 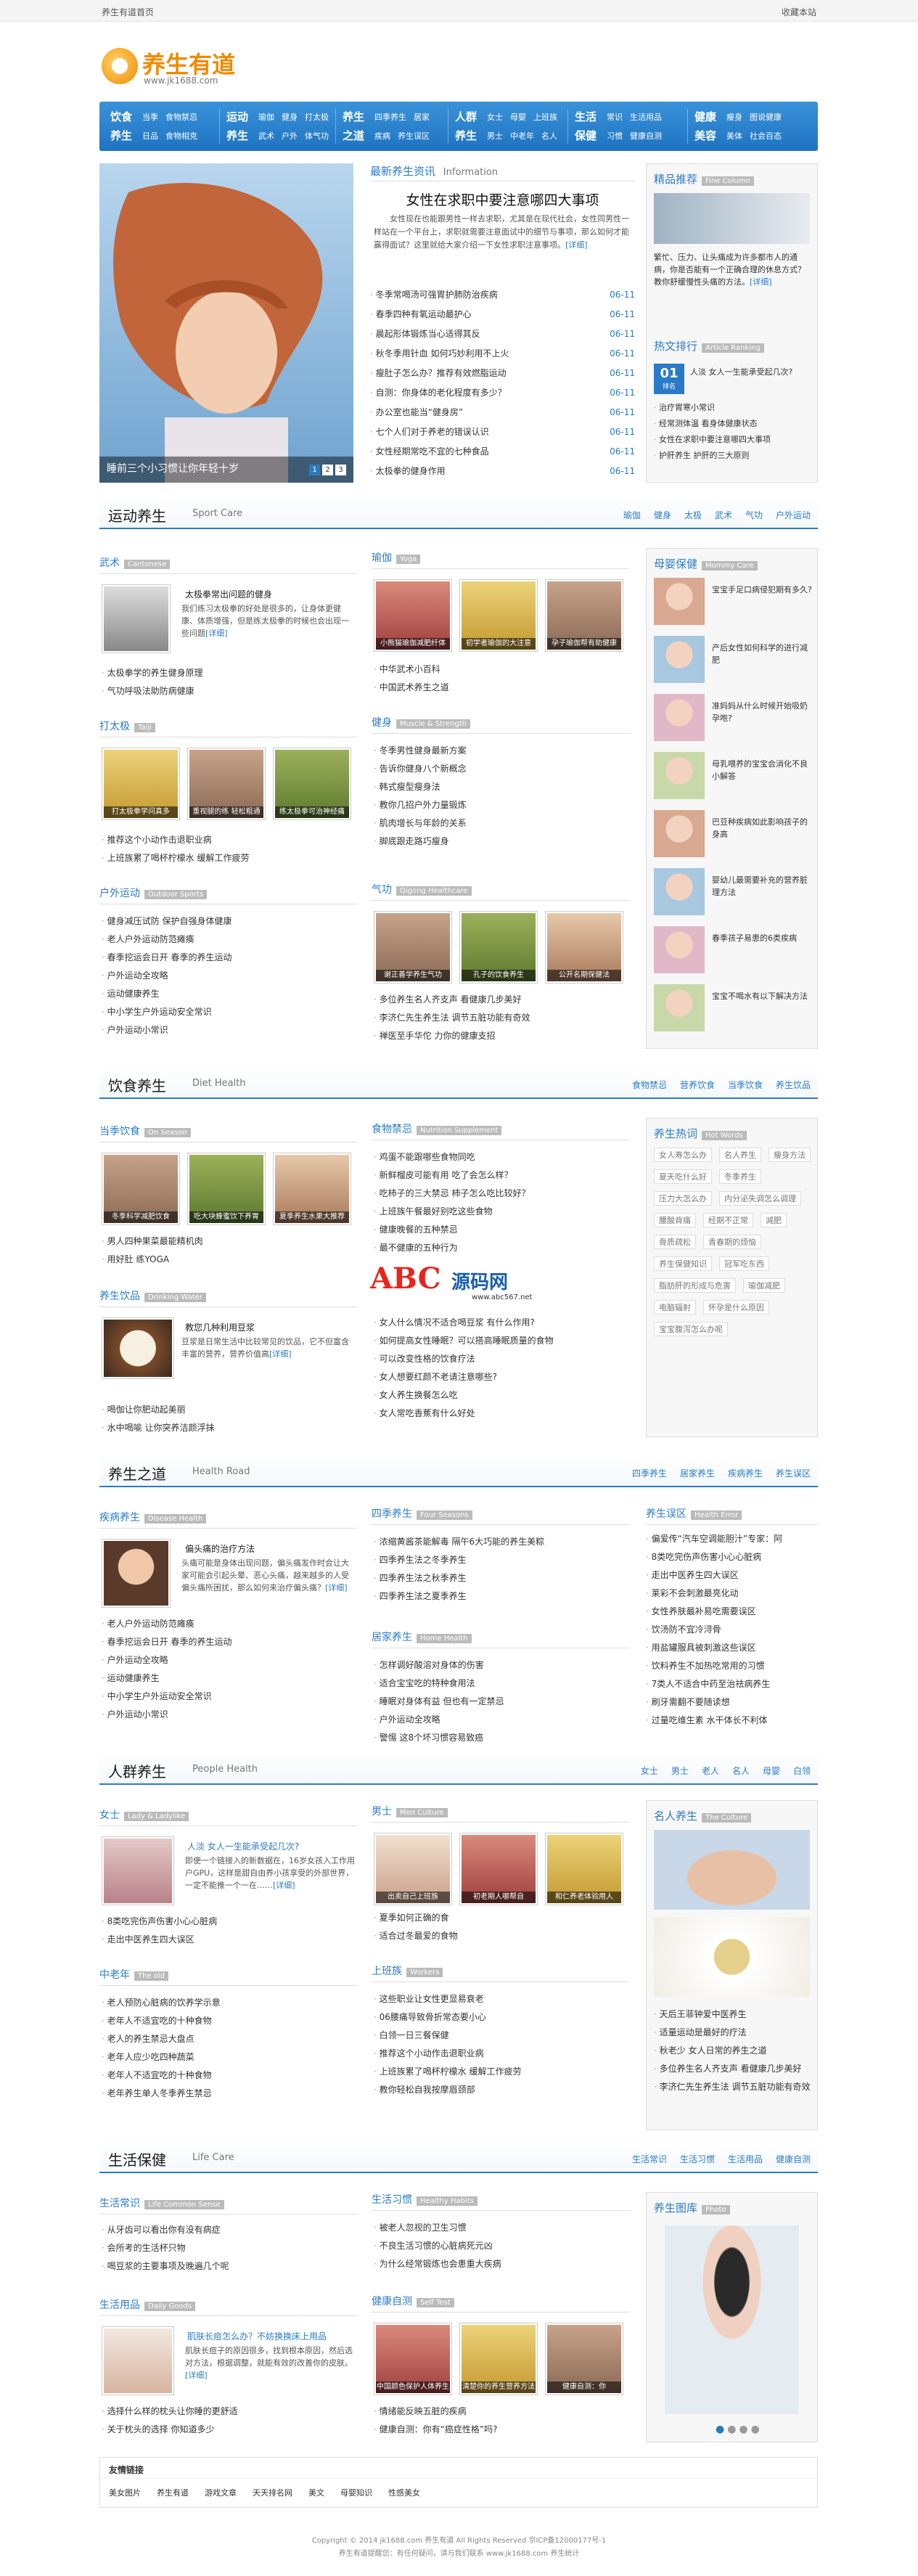 What do you see at coordinates (221, 2493) in the screenshot?
I see `friend-link: 游戏文章` at bounding box center [221, 2493].